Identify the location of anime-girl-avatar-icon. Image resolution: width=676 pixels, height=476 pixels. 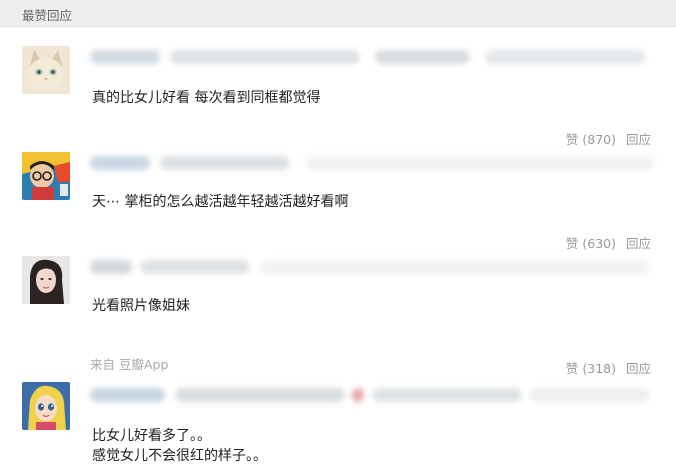
(46, 406).